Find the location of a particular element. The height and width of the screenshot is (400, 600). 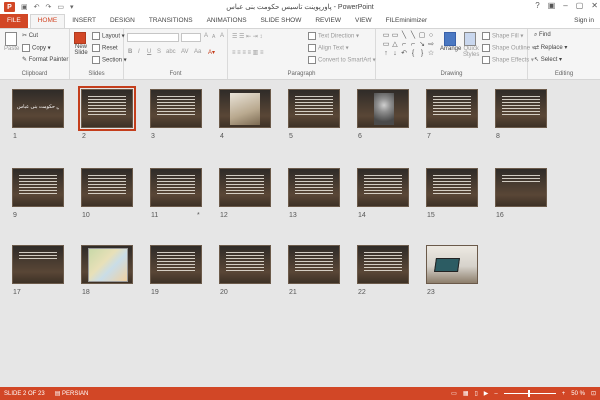

font-size-dropdown is located at coordinates (191, 37).